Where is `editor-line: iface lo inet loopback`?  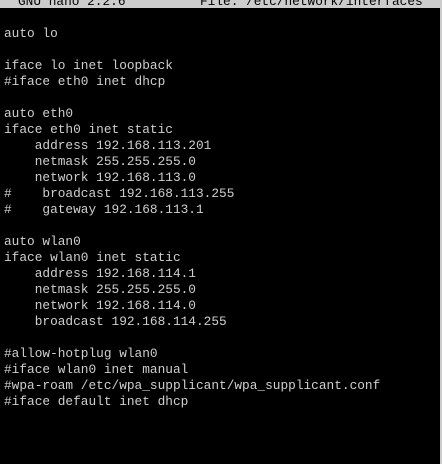 editor-line: iface lo inet loopback is located at coordinates (223, 66).